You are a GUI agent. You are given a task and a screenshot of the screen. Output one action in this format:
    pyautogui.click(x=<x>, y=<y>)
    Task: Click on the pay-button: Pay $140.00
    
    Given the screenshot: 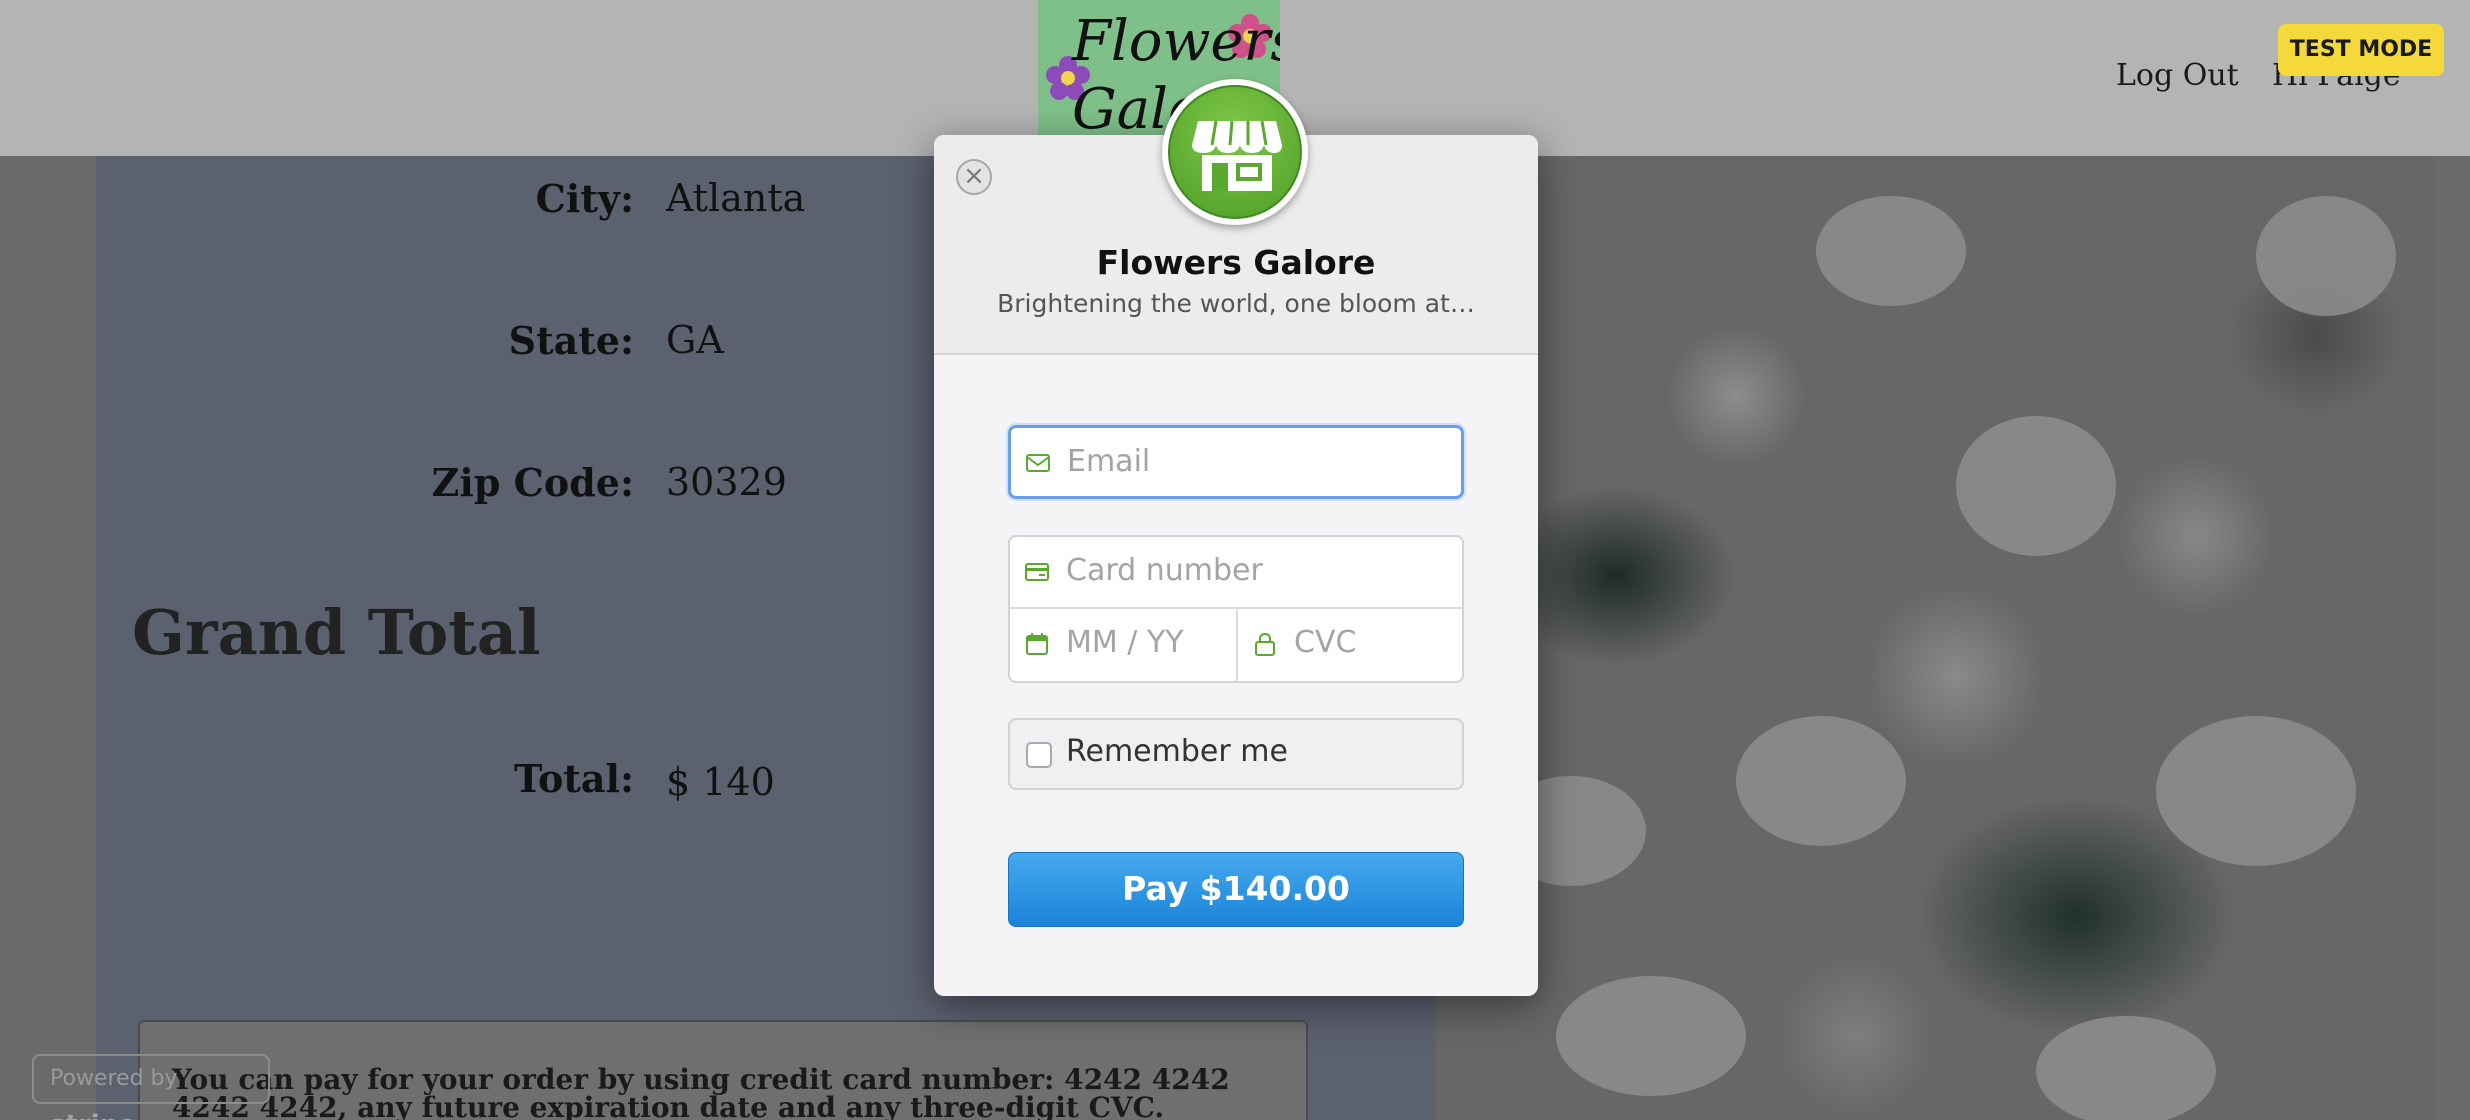 What is the action you would take?
    pyautogui.click(x=1236, y=889)
    